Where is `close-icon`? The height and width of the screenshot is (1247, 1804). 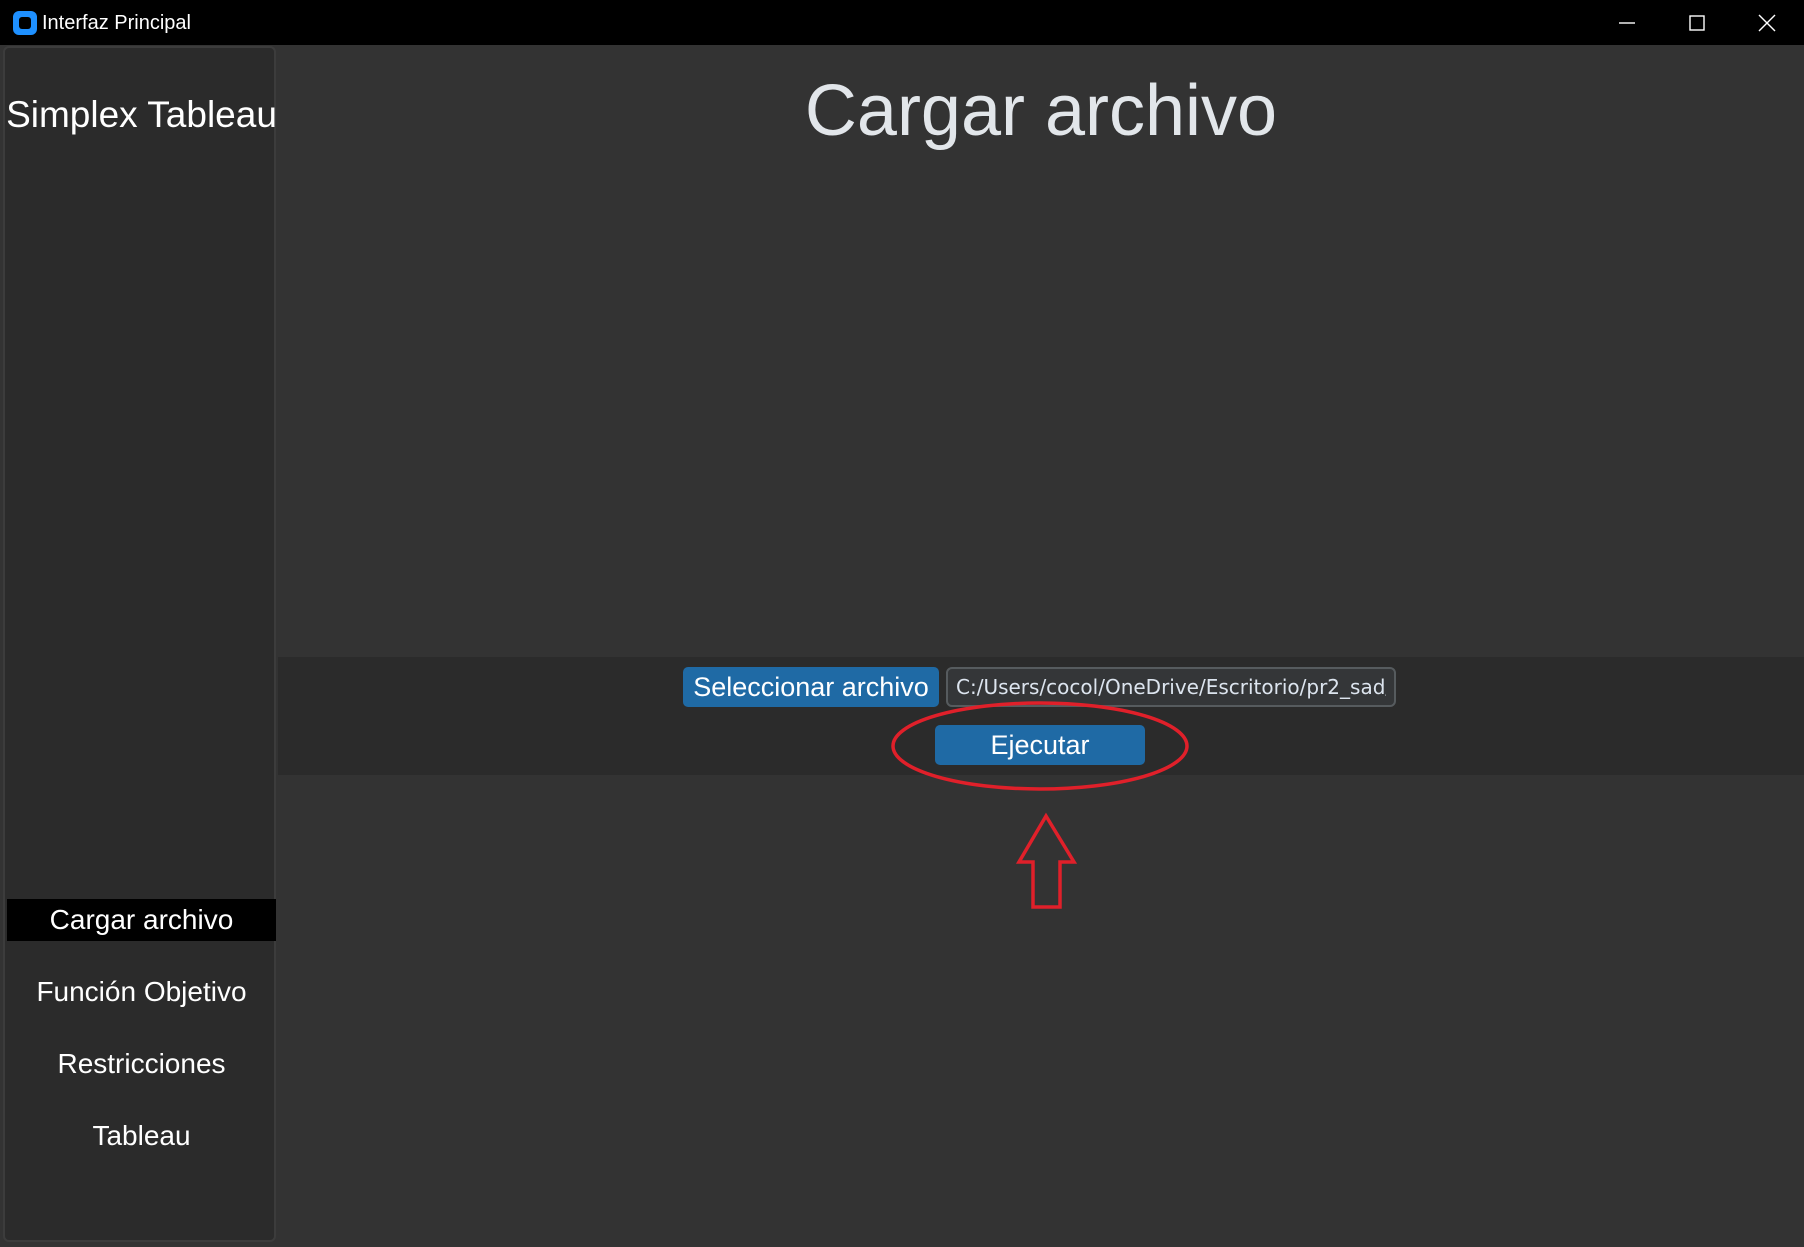 close-icon is located at coordinates (1767, 23).